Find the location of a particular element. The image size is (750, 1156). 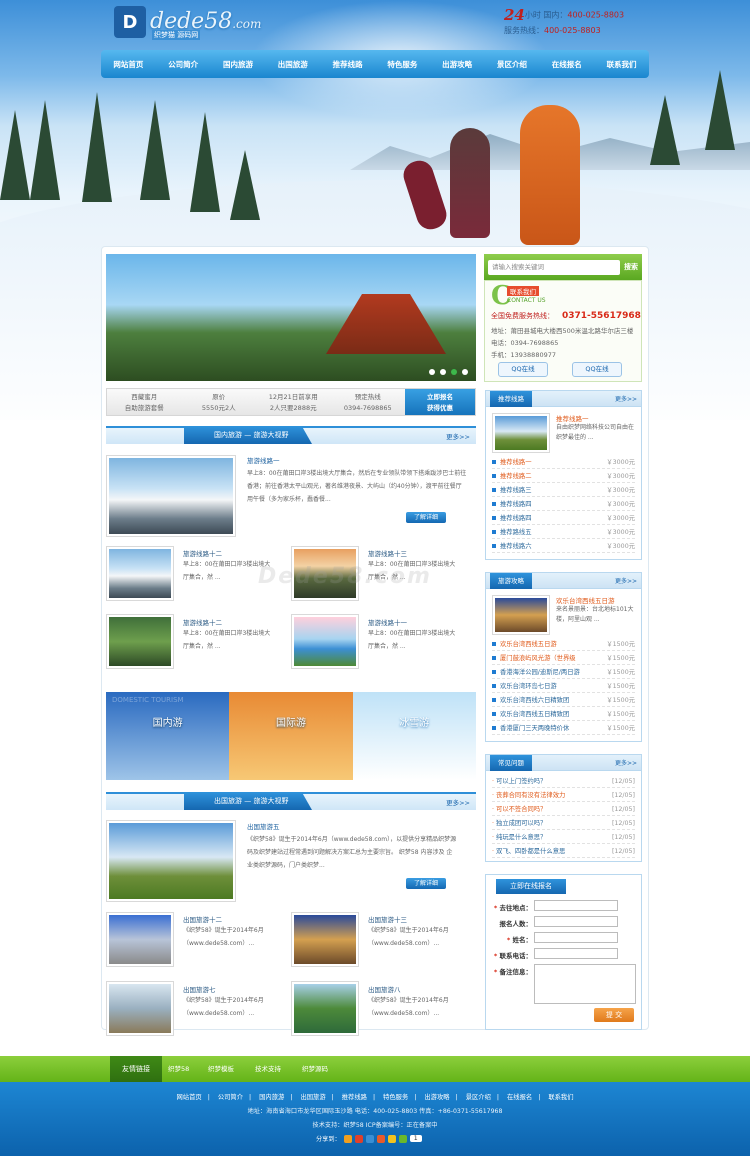

footer-link: 出国旅游 is located at coordinates (312, 1097).